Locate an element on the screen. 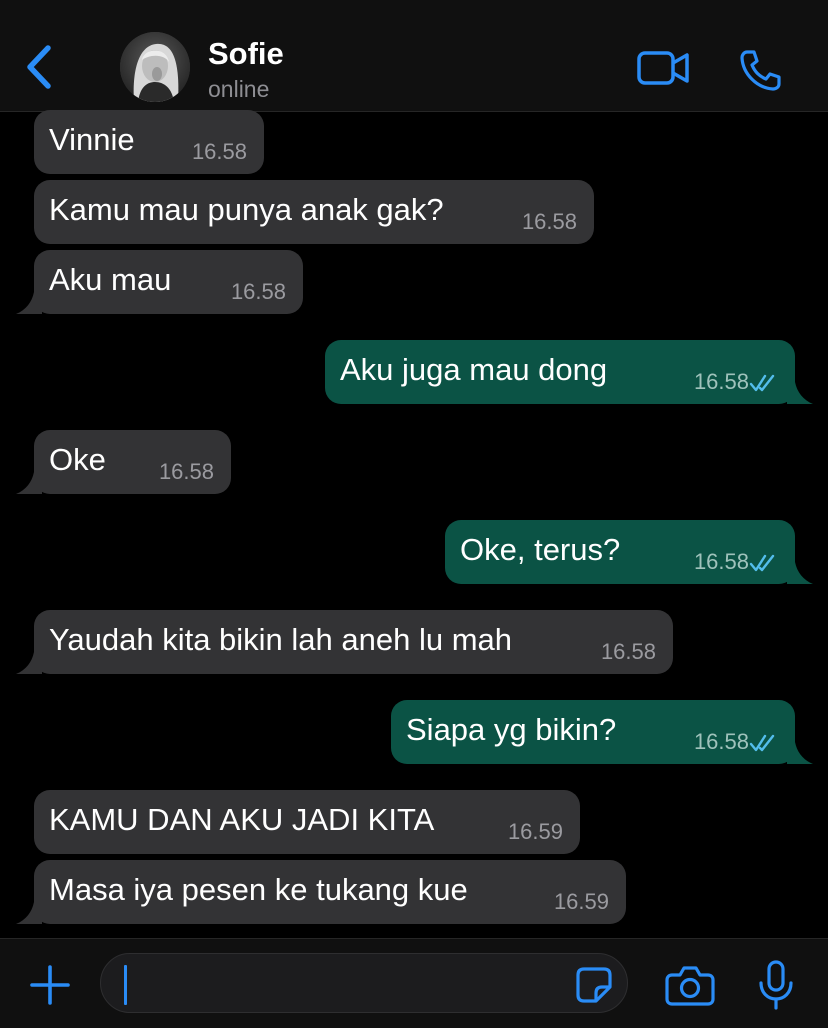 The image size is (828, 1028). contact-name: Sofie is located at coordinates (246, 54).